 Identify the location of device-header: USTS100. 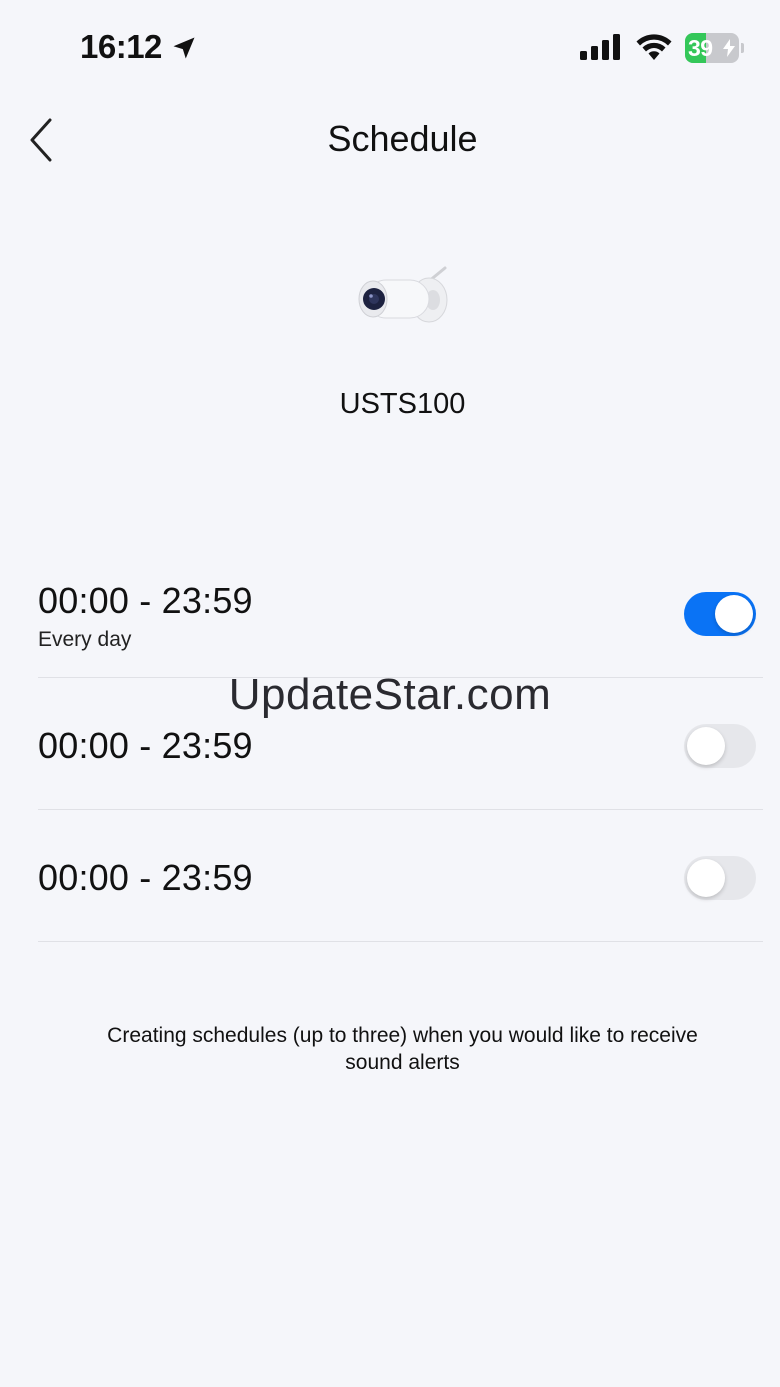
(390, 340).